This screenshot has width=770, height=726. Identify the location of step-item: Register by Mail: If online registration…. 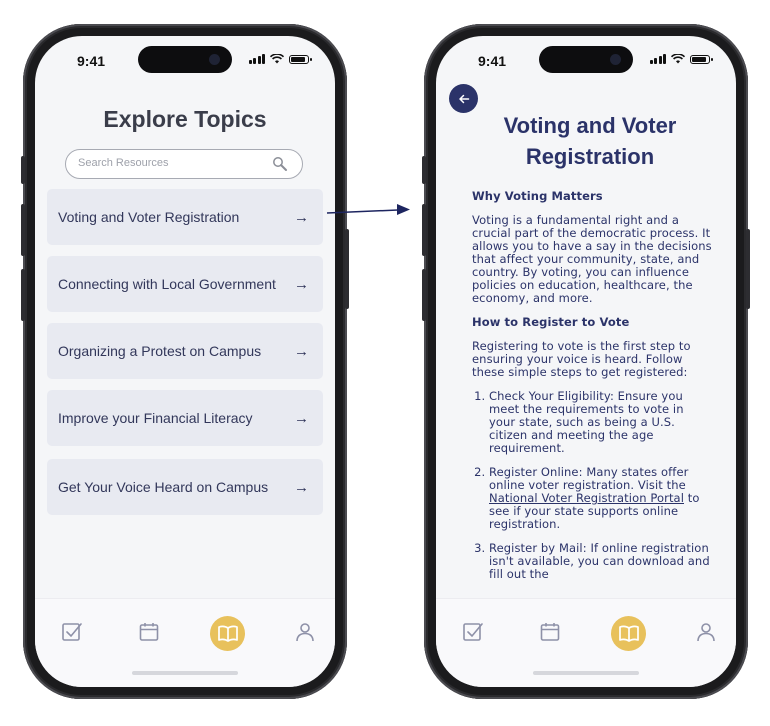
(600, 561).